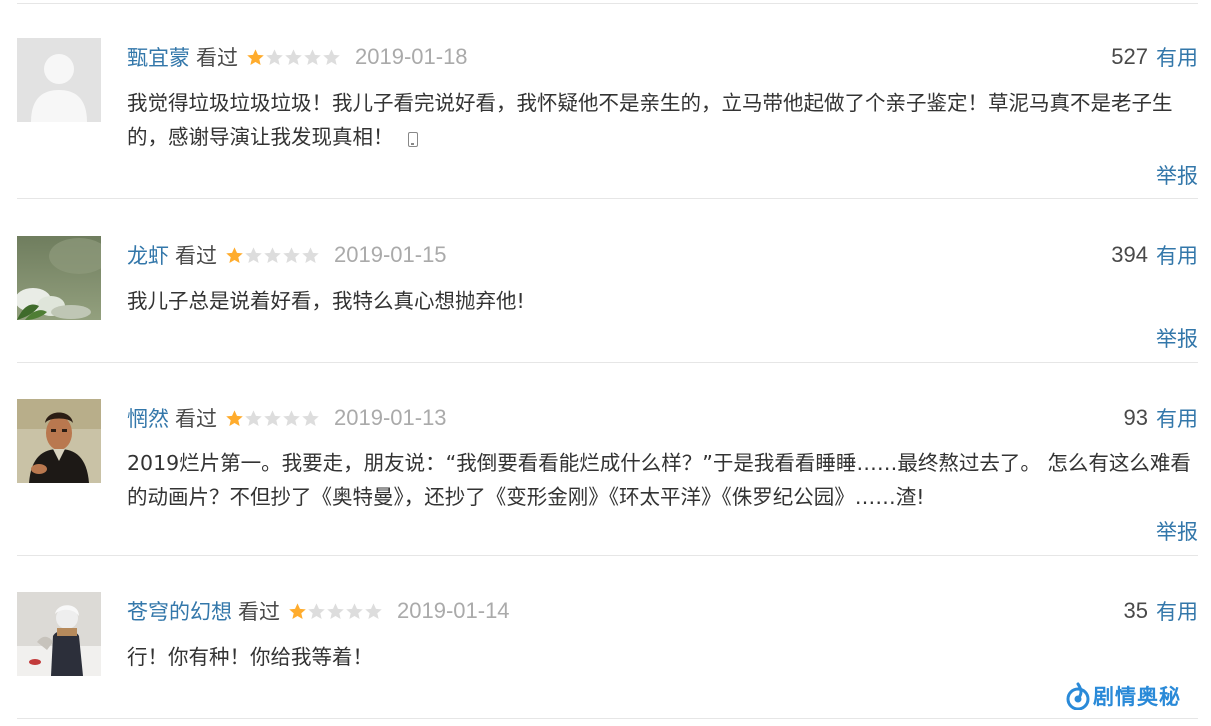  I want to click on watermark: 剧情奥秘, so click(1123, 696).